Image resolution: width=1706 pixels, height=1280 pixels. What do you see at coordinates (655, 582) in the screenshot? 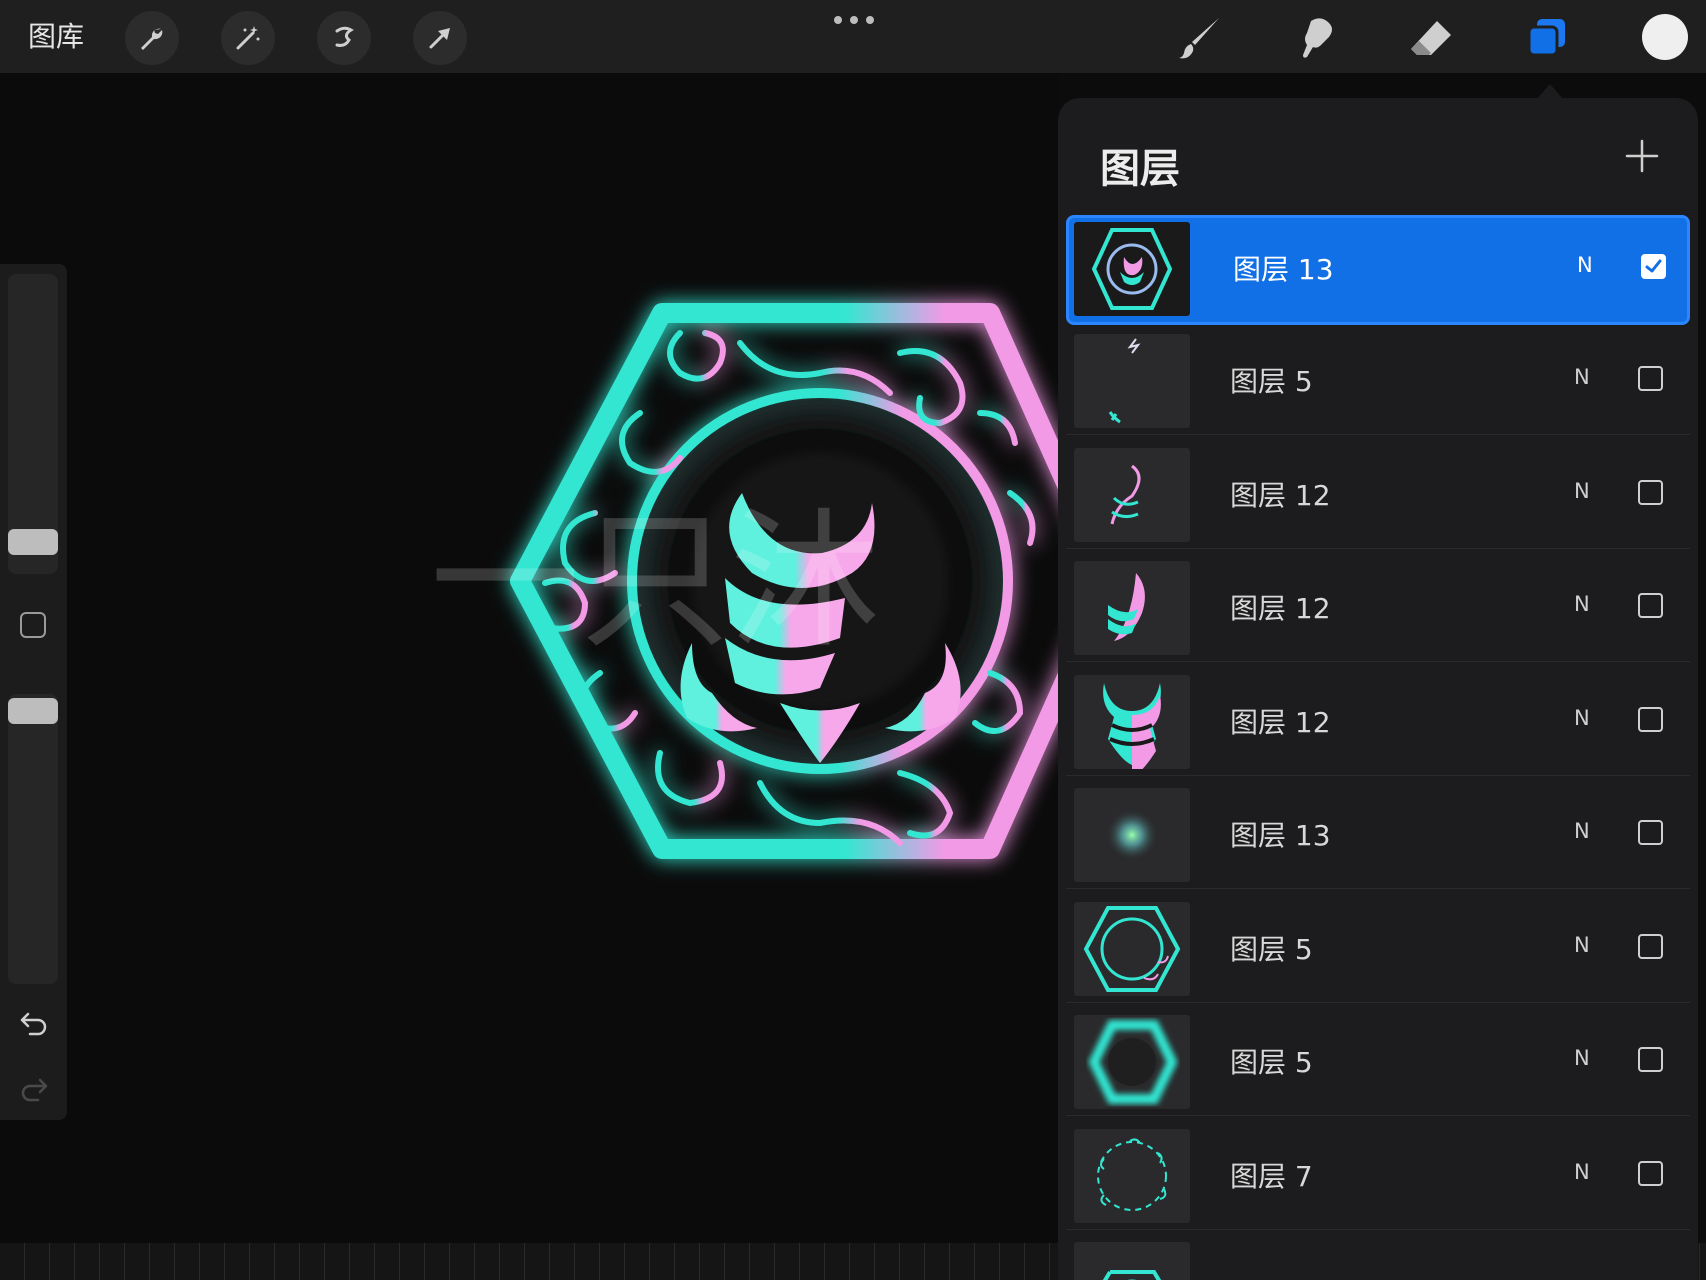
I see `watermark-text: 一只沐` at bounding box center [655, 582].